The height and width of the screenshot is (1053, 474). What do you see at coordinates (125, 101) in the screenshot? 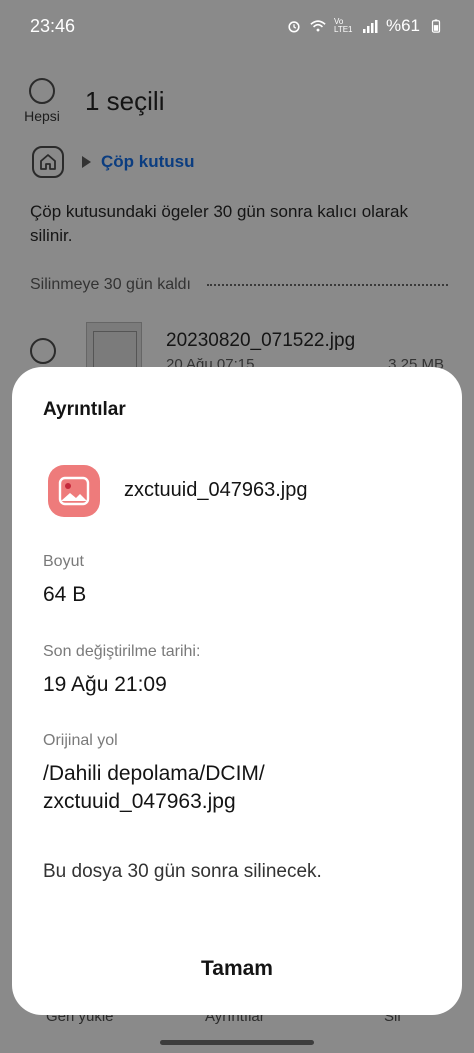
I see `selected-count-title: 1 seçili` at bounding box center [125, 101].